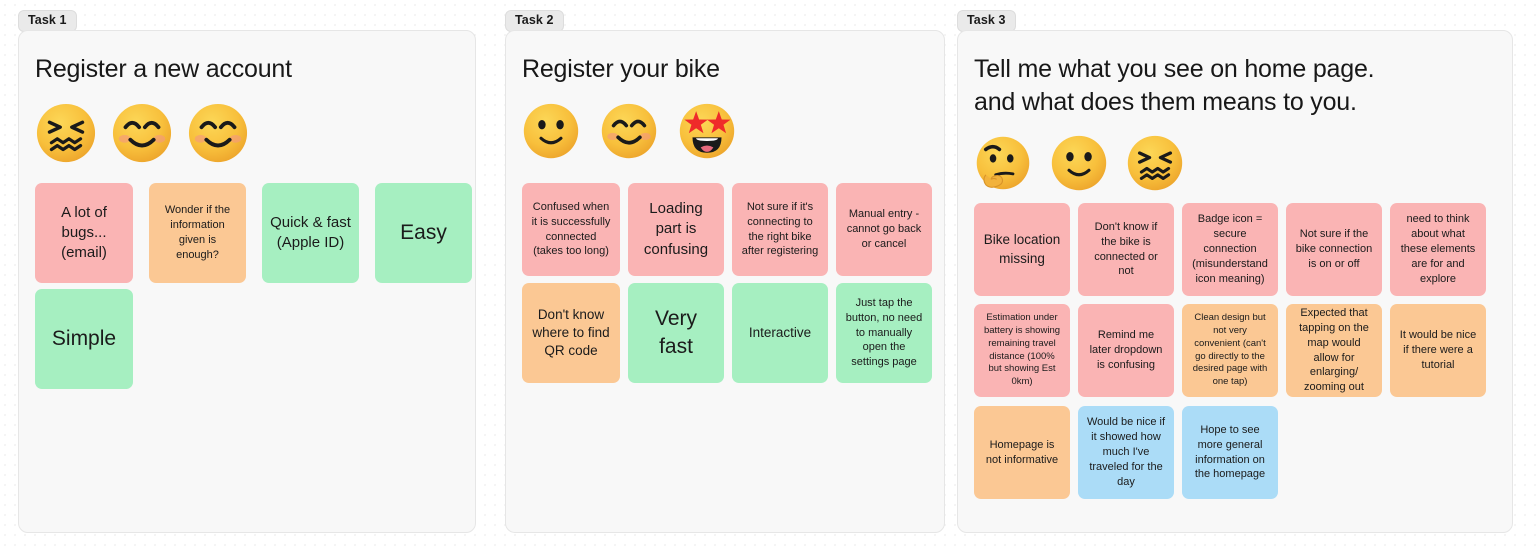 Image resolution: width=1536 pixels, height=549 pixels. What do you see at coordinates (1003, 163) in the screenshot?
I see `thinking-face-emoji` at bounding box center [1003, 163].